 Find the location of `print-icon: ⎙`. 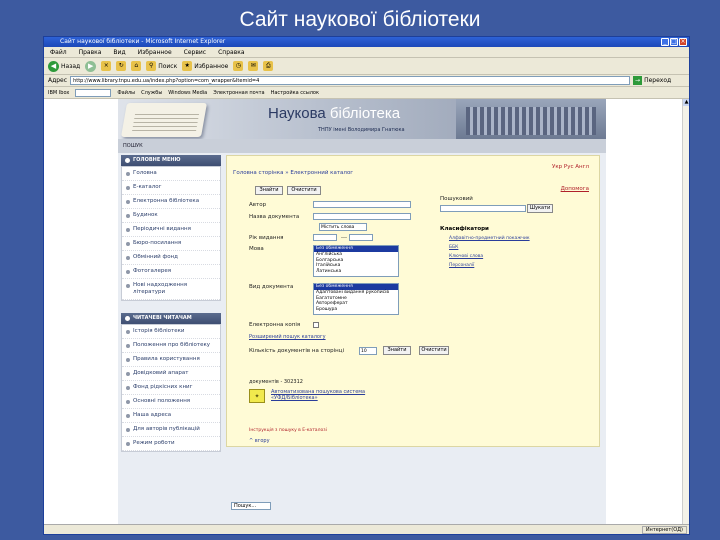

print-icon: ⎙ is located at coordinates (268, 66).